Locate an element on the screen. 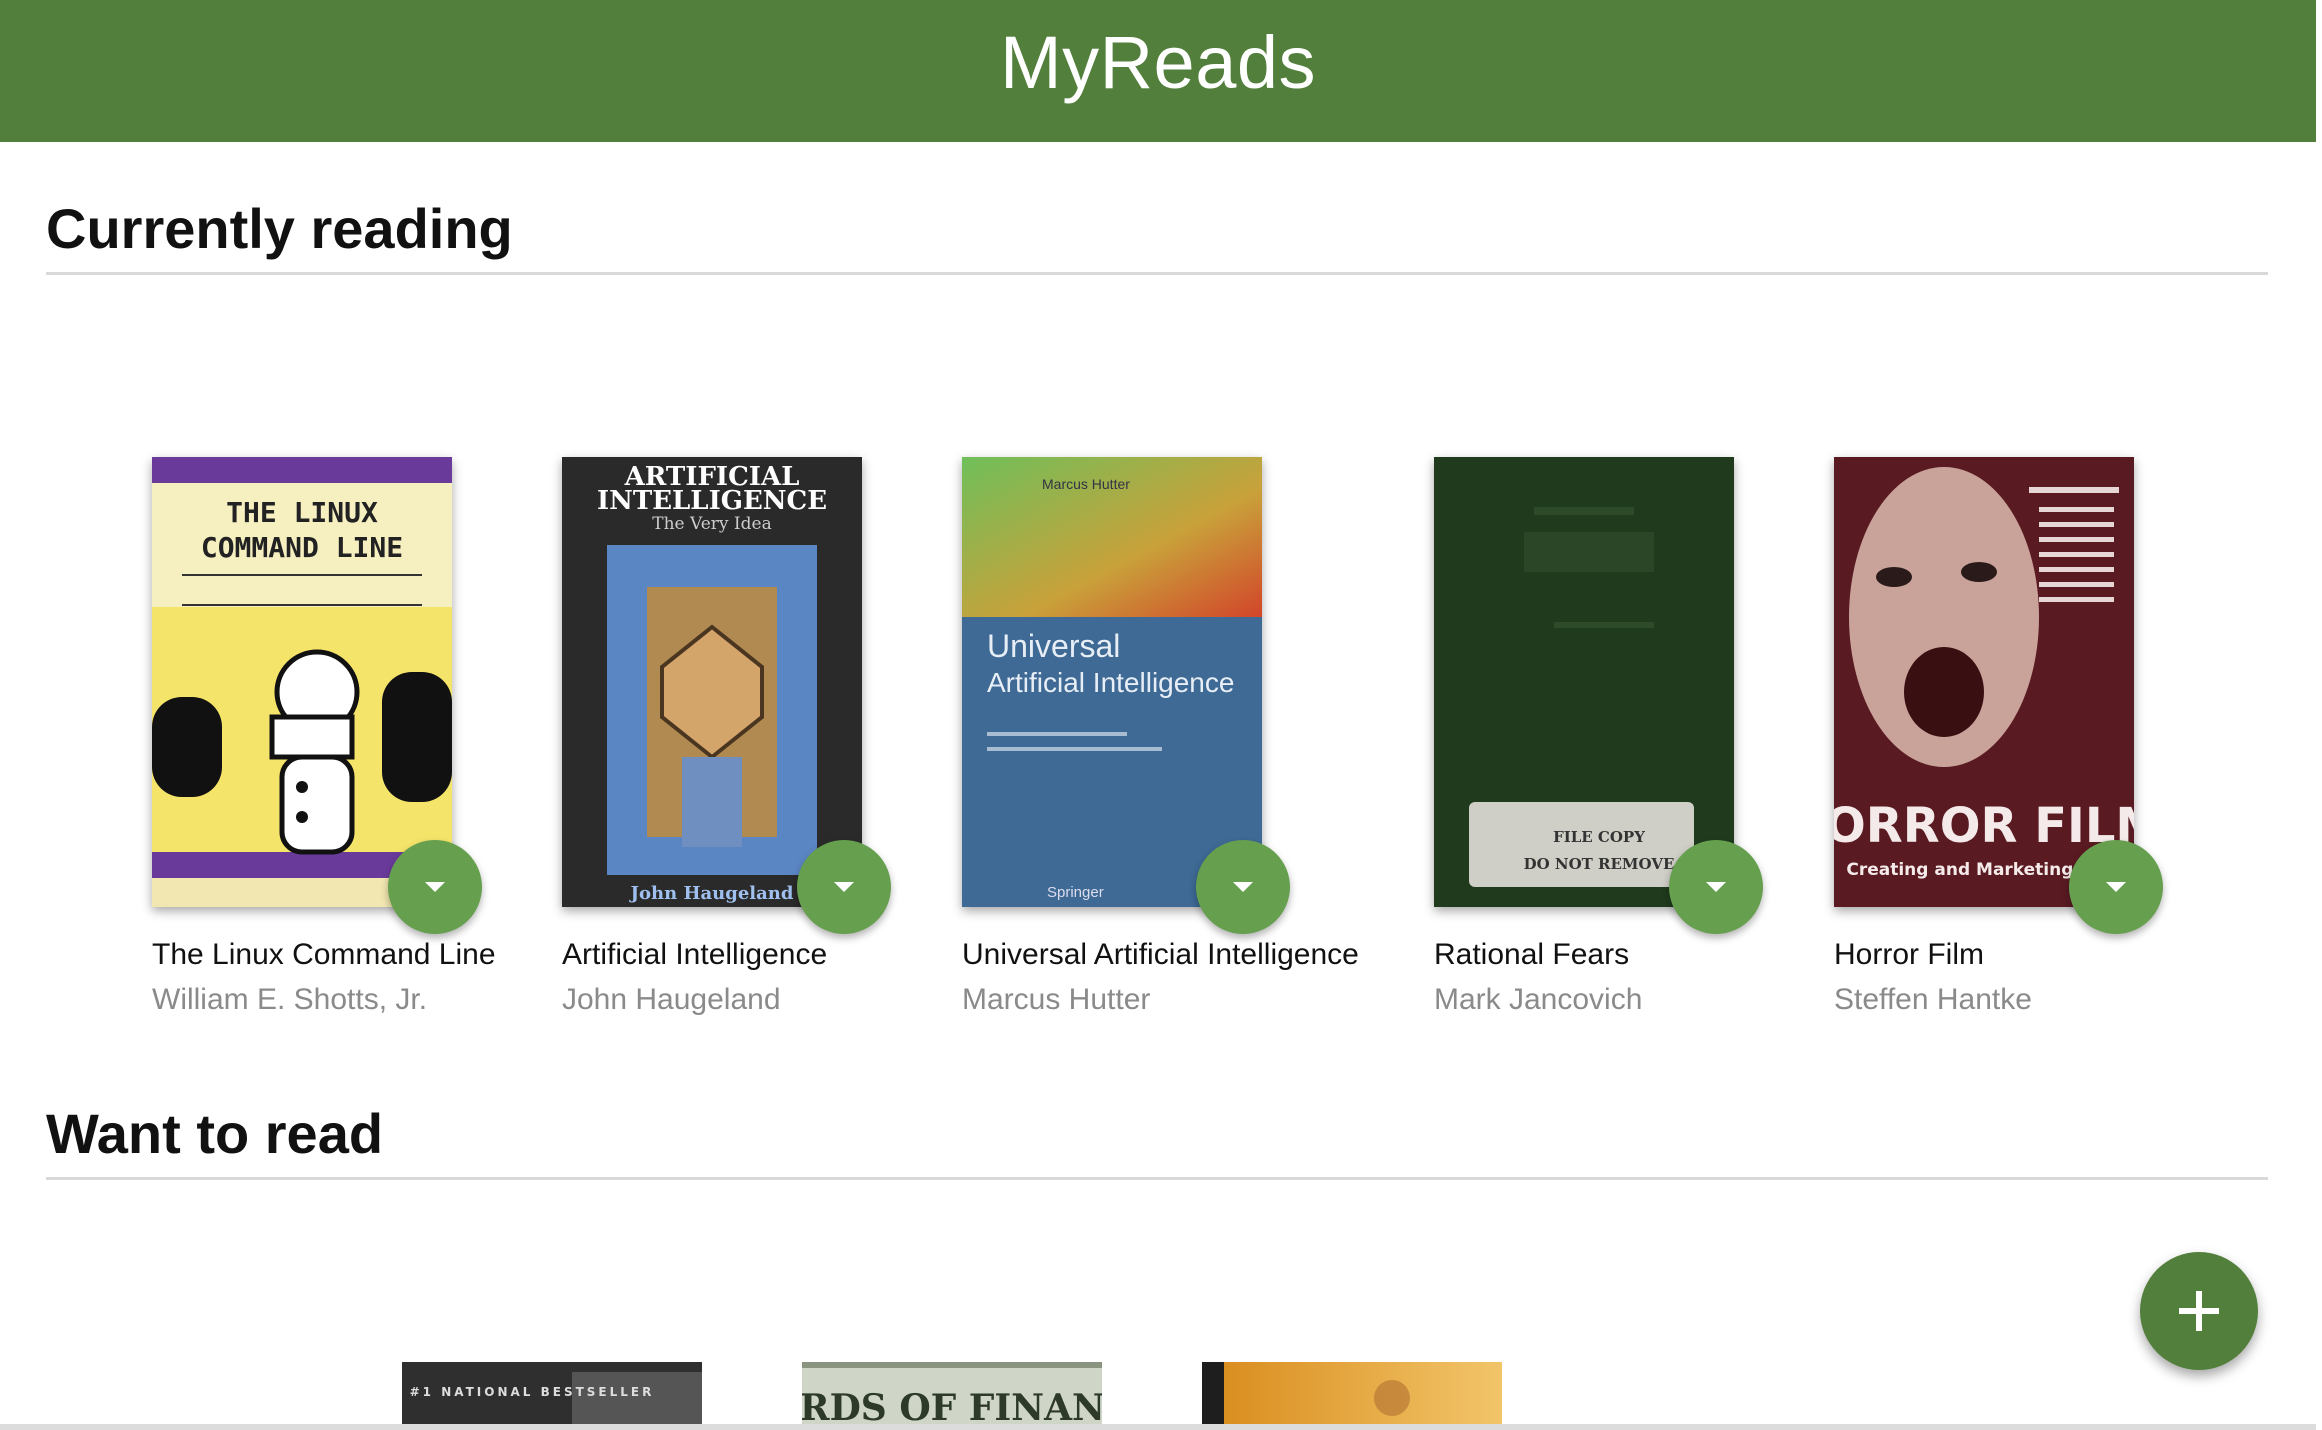 Image resolution: width=2322 pixels, height=1430 pixels. horizontal-scrollbar is located at coordinates (1158, 1427).